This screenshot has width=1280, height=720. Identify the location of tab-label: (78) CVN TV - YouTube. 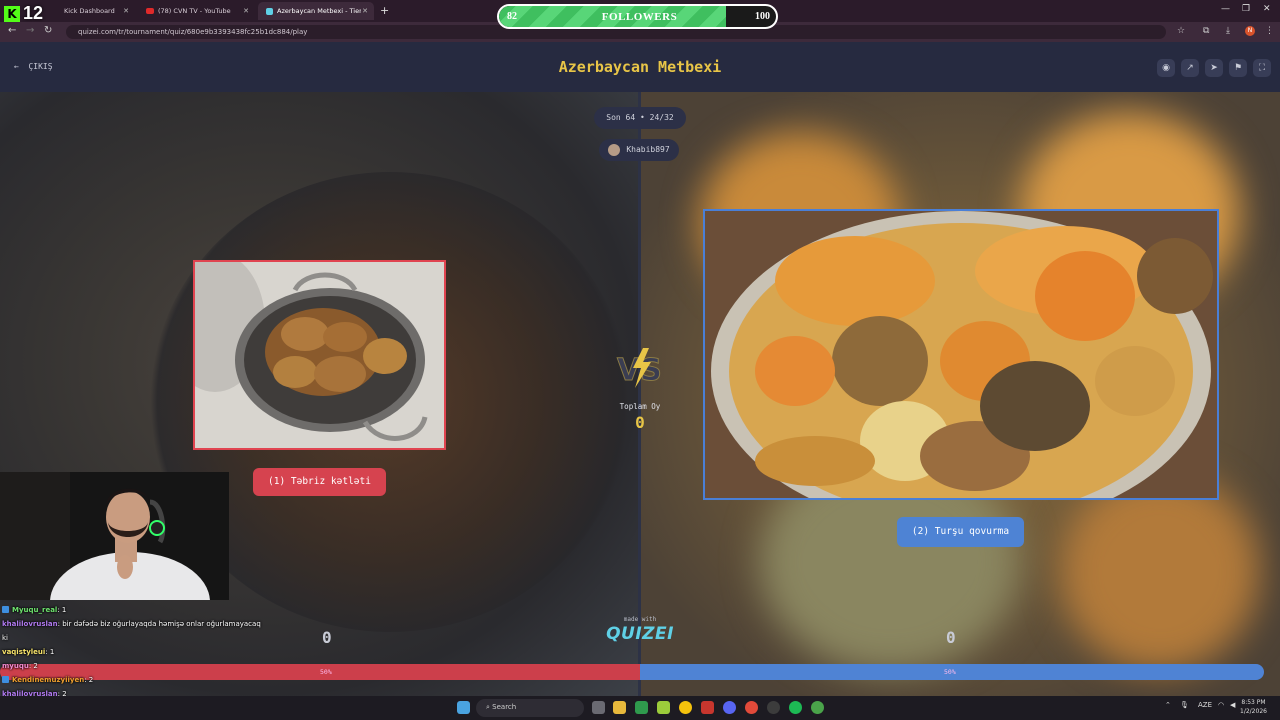
(194, 11).